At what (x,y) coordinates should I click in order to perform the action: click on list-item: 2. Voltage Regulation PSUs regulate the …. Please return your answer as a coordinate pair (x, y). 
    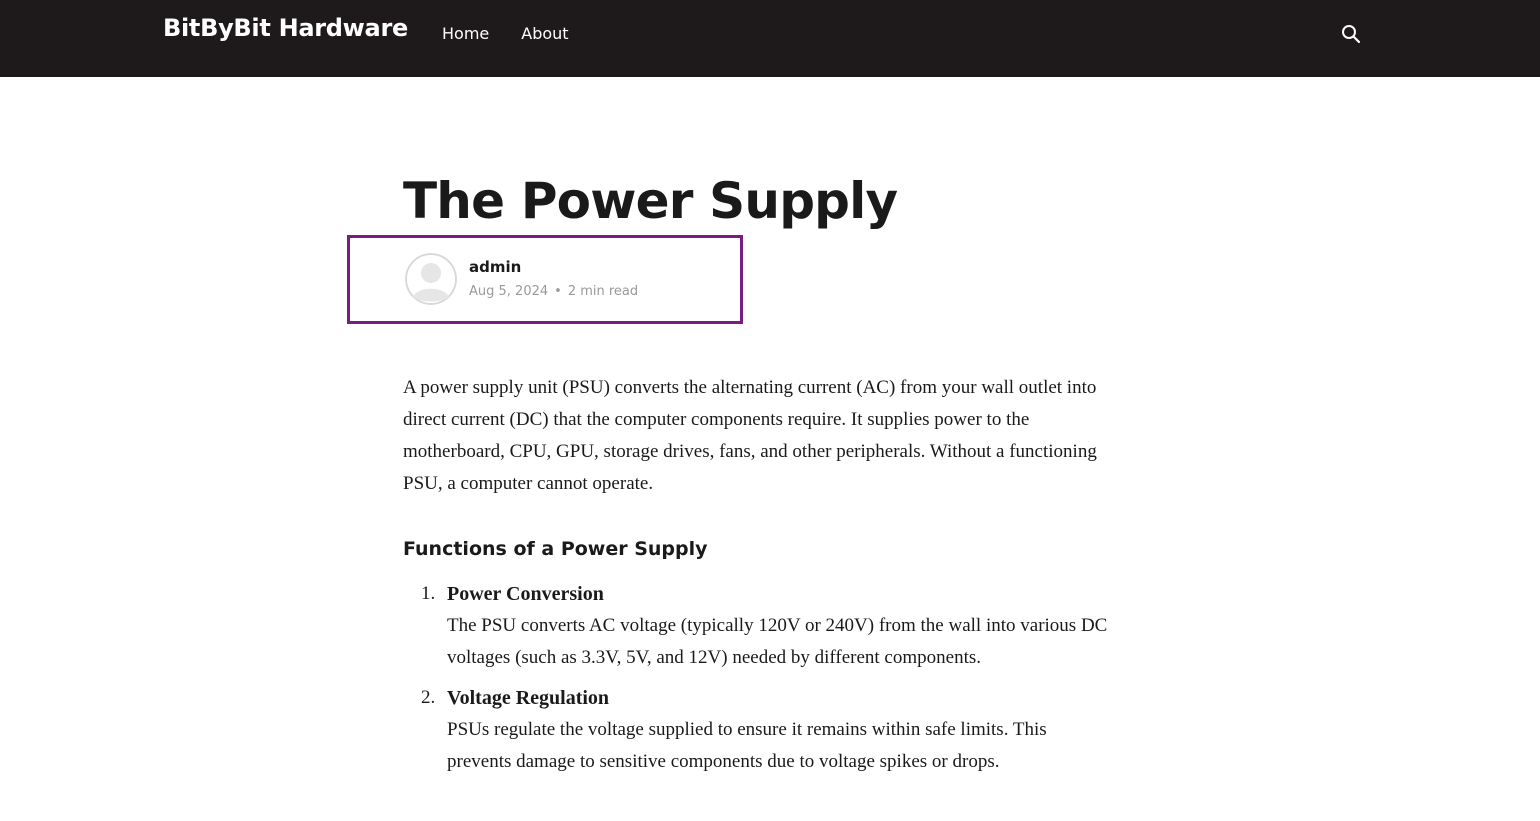
    Looking at the image, I should click on (758, 730).